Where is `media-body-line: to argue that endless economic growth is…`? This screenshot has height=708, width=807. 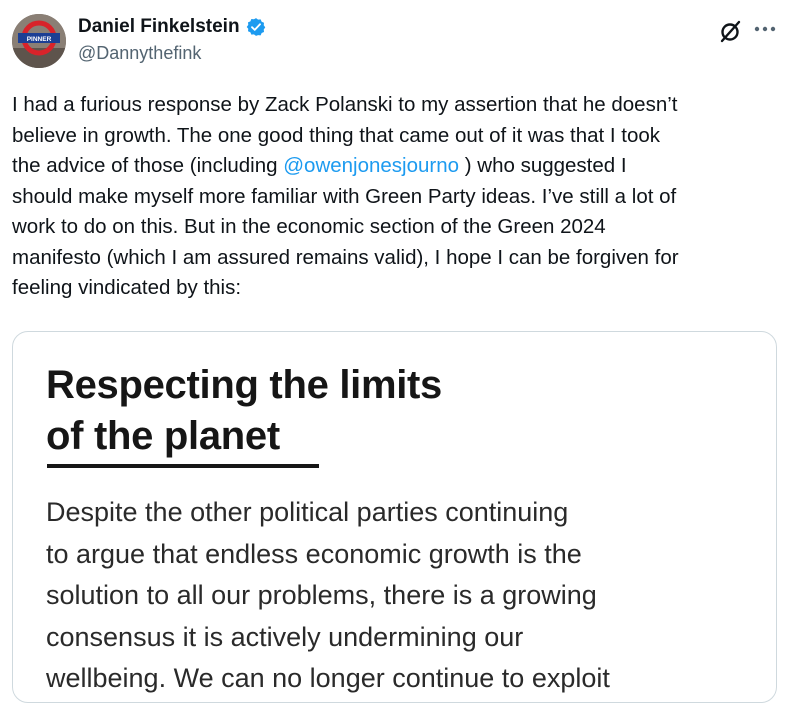 media-body-line: to argue that endless economic growth is… is located at coordinates (314, 553).